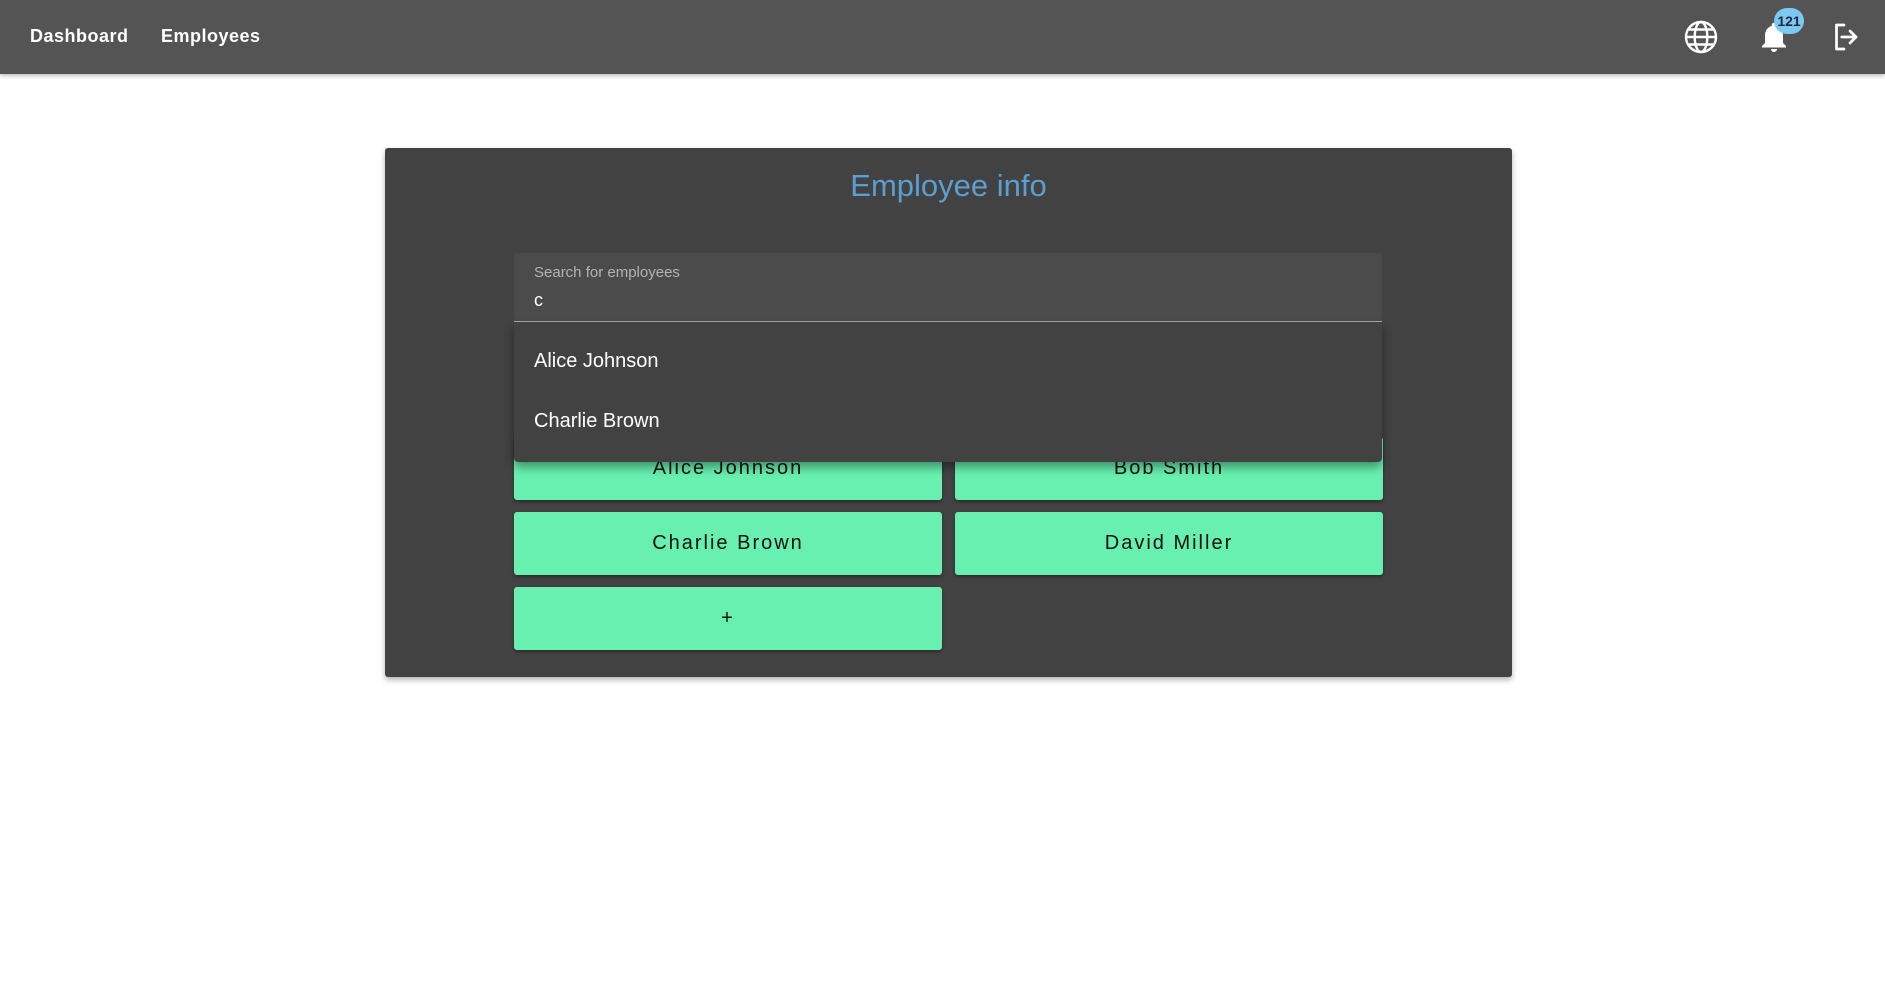  Describe the element at coordinates (1701, 37) in the screenshot. I see `globe-icon` at that location.